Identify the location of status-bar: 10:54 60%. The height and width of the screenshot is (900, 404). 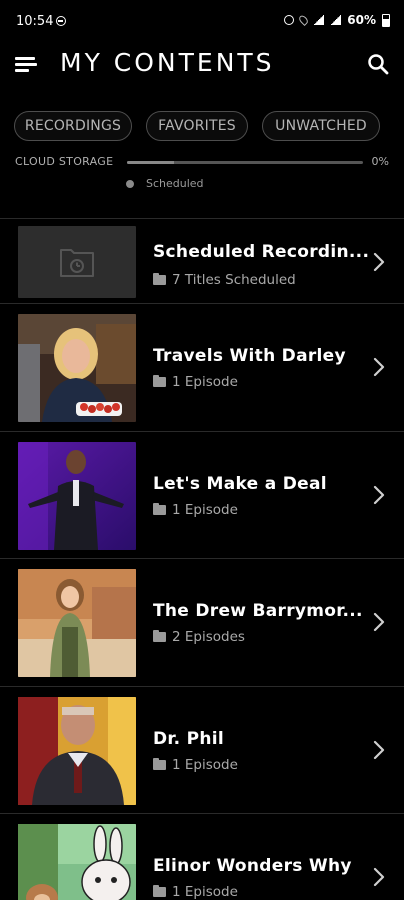
(202, 22).